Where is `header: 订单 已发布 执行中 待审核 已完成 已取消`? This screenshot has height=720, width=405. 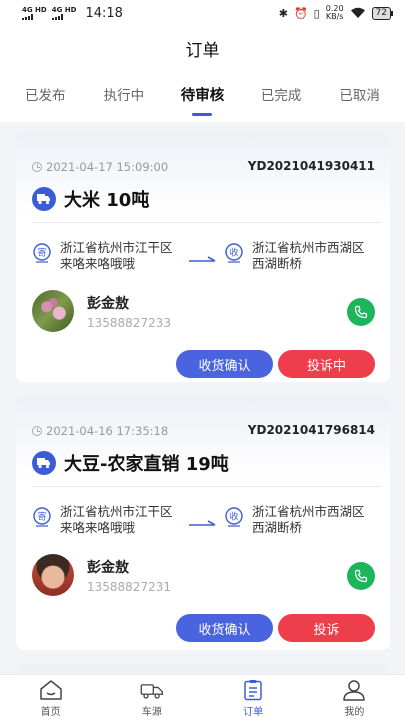
header: 订单 已发布 执行中 待审核 已完成 已取消 is located at coordinates (202, 74).